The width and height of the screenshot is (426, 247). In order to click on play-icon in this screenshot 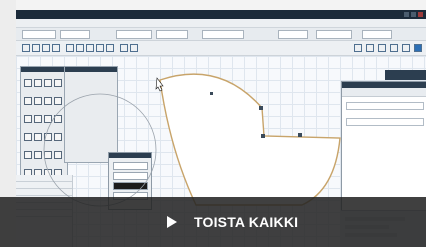, I will do `click(172, 222)`.